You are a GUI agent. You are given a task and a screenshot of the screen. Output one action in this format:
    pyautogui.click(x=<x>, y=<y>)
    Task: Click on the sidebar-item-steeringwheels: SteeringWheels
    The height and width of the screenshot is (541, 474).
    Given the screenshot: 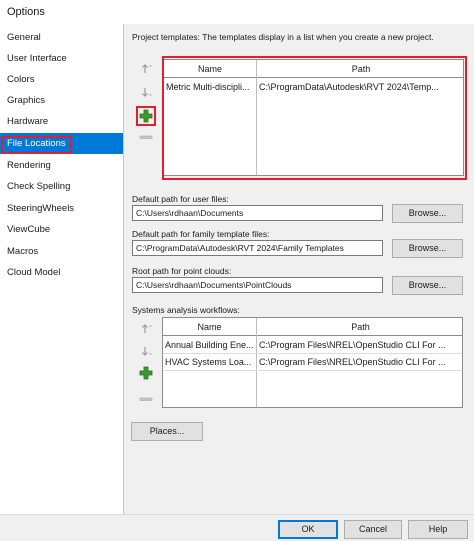 What is the action you would take?
    pyautogui.click(x=61, y=208)
    